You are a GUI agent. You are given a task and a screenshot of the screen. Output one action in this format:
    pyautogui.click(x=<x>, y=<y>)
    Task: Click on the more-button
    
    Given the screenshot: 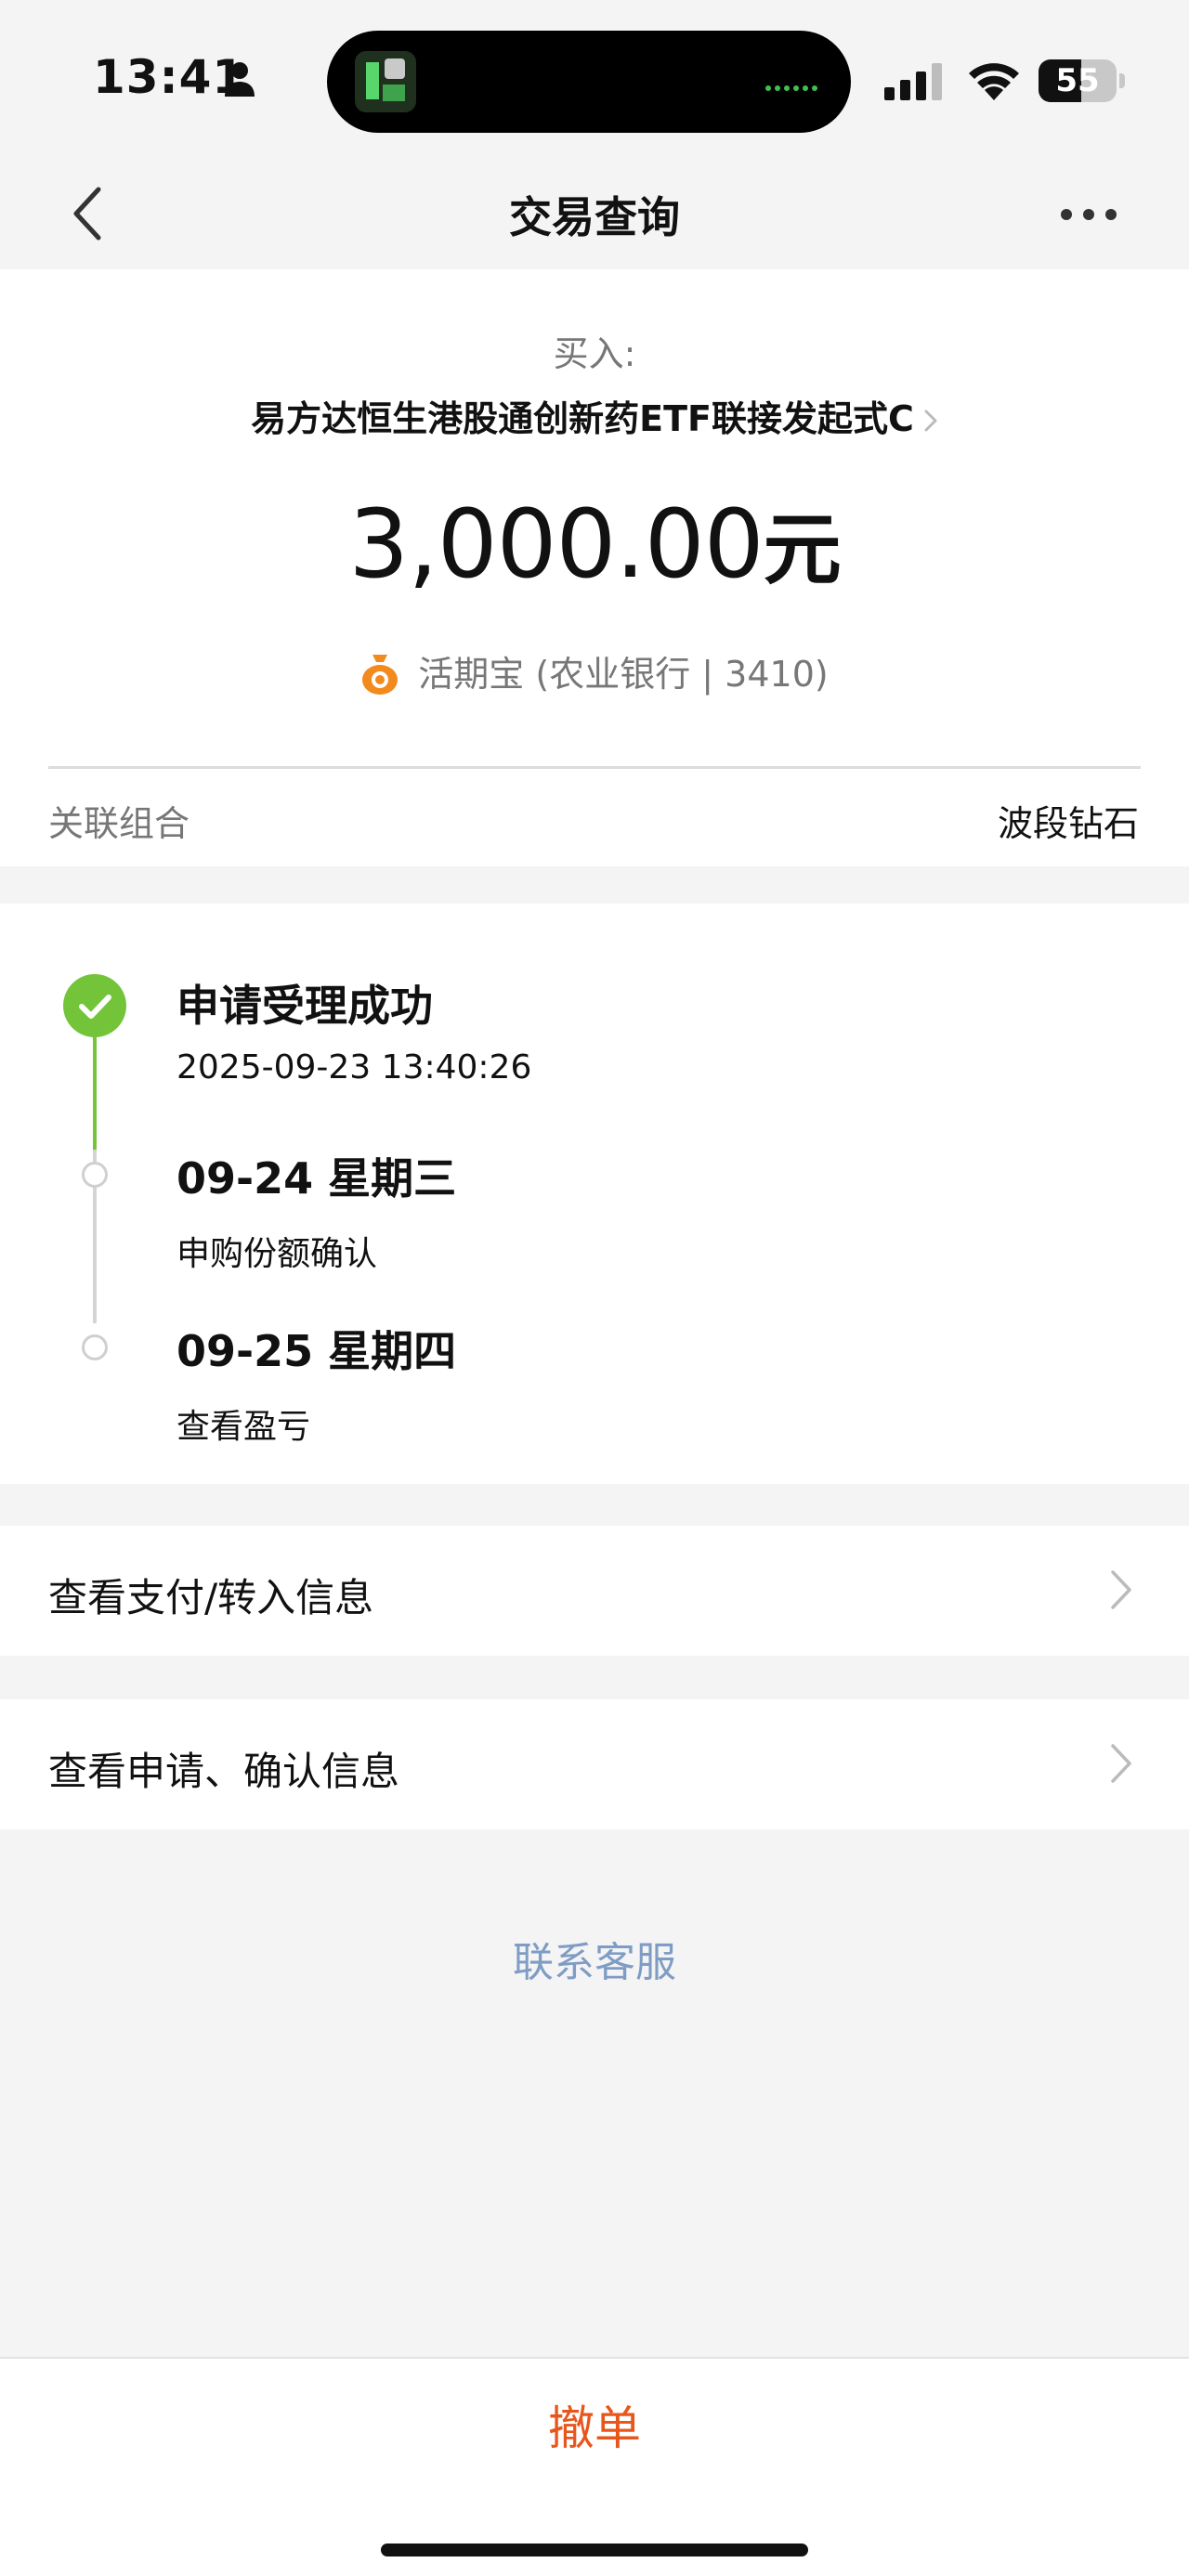 What is the action you would take?
    pyautogui.click(x=1089, y=213)
    